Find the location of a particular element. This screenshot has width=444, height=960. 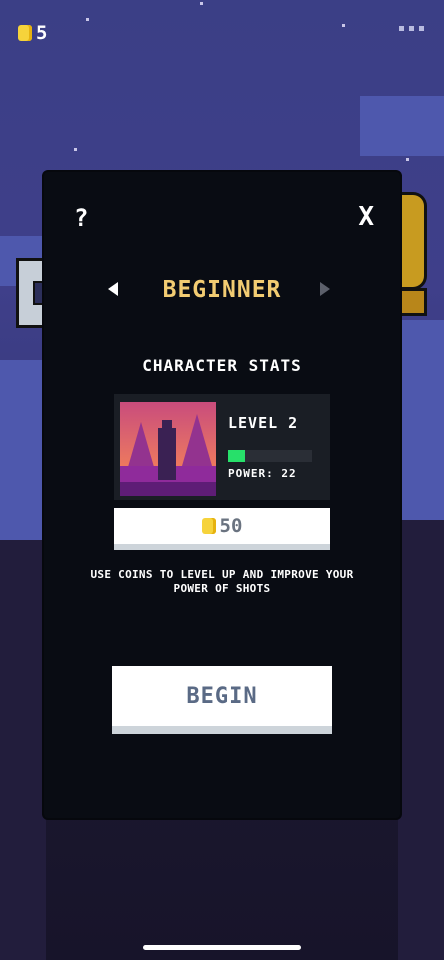

home-indicator is located at coordinates (222, 947).